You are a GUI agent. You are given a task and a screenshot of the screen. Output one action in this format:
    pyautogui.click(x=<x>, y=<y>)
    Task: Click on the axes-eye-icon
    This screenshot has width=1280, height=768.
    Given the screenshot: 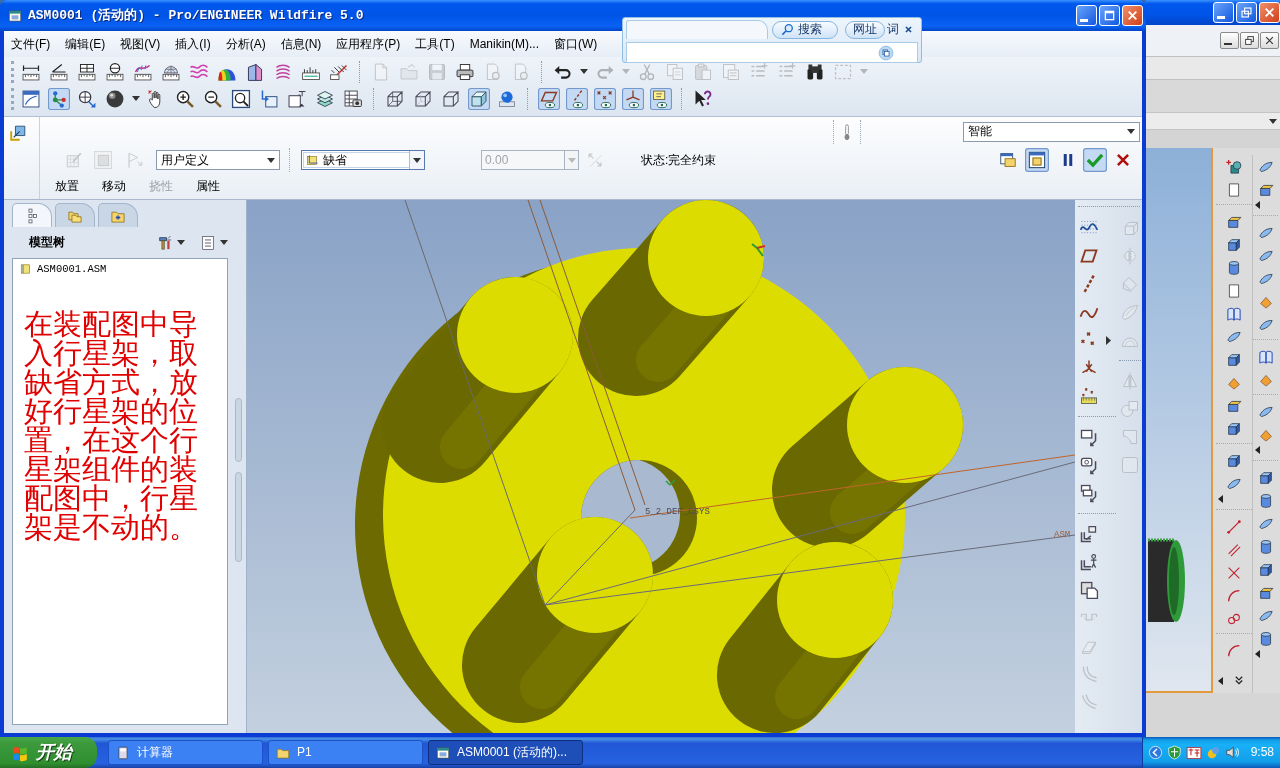 What is the action you would take?
    pyautogui.click(x=633, y=98)
    